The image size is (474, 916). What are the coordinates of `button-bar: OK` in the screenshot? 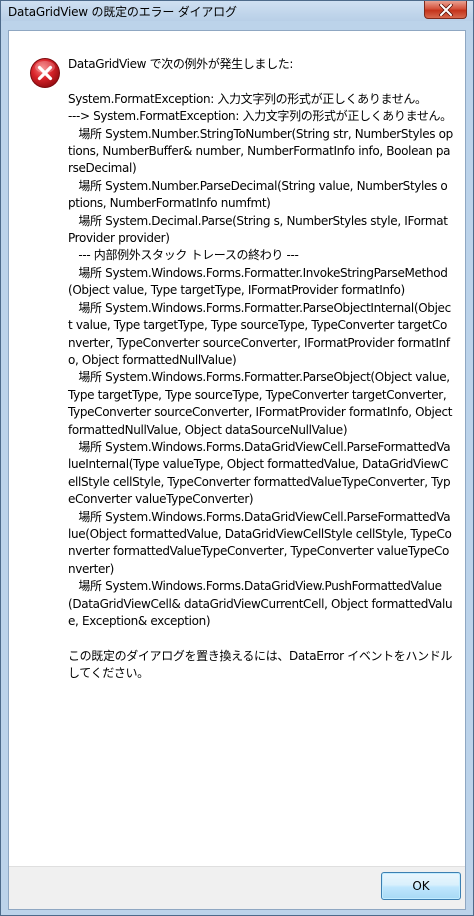 It's located at (237, 887).